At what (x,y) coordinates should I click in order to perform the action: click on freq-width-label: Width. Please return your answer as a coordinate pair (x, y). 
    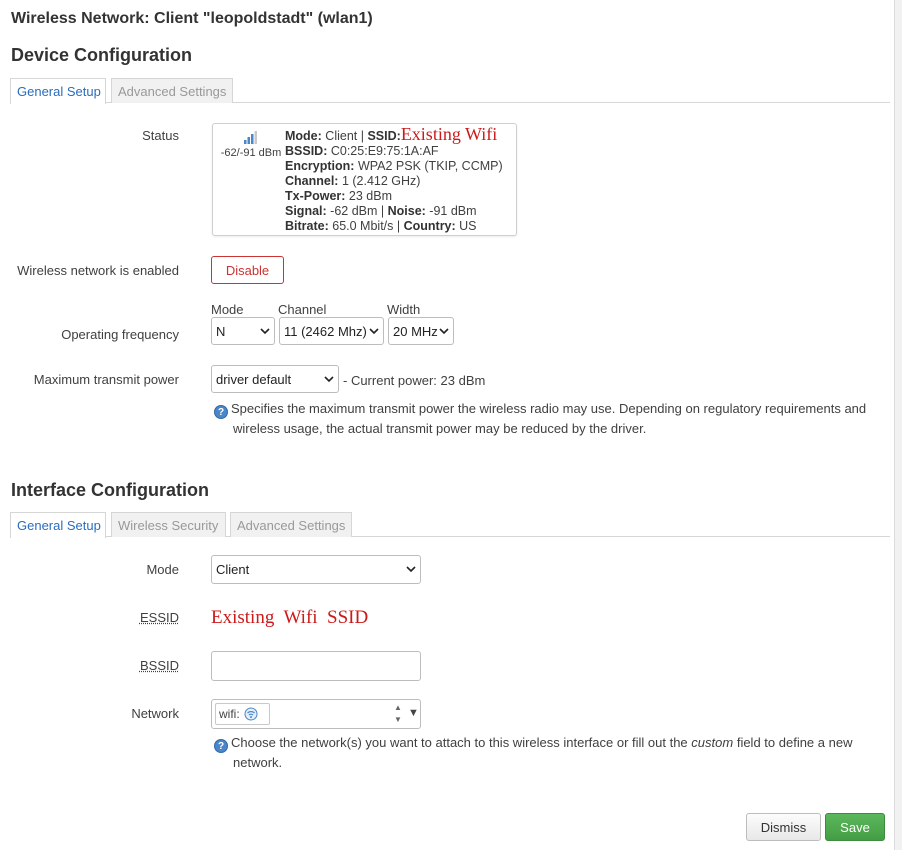
    Looking at the image, I should click on (404, 309).